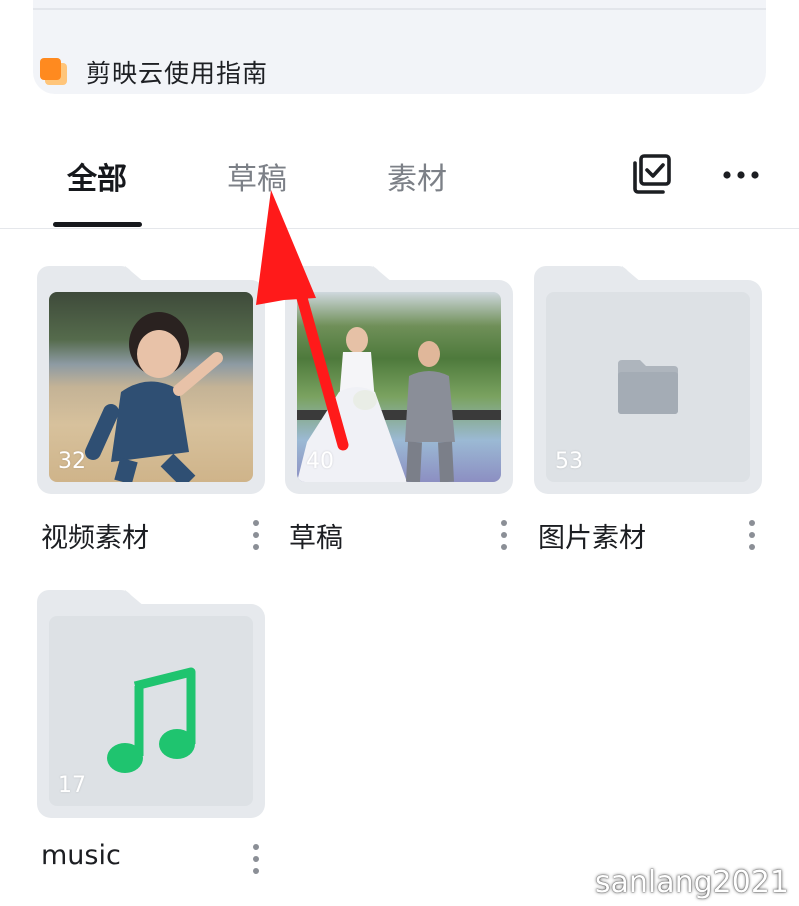 Image resolution: width=799 pixels, height=906 pixels. Describe the element at coordinates (316, 538) in the screenshot. I see `folder-label: 草稿` at that location.